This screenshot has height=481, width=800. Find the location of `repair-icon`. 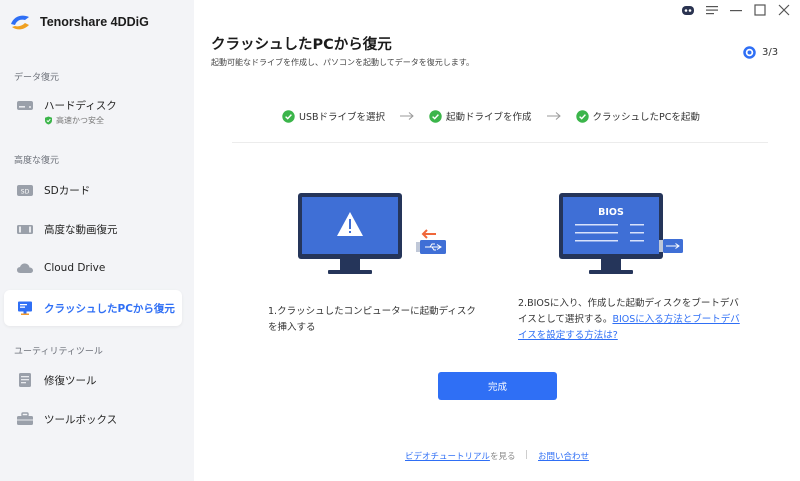

repair-icon is located at coordinates (25, 380).